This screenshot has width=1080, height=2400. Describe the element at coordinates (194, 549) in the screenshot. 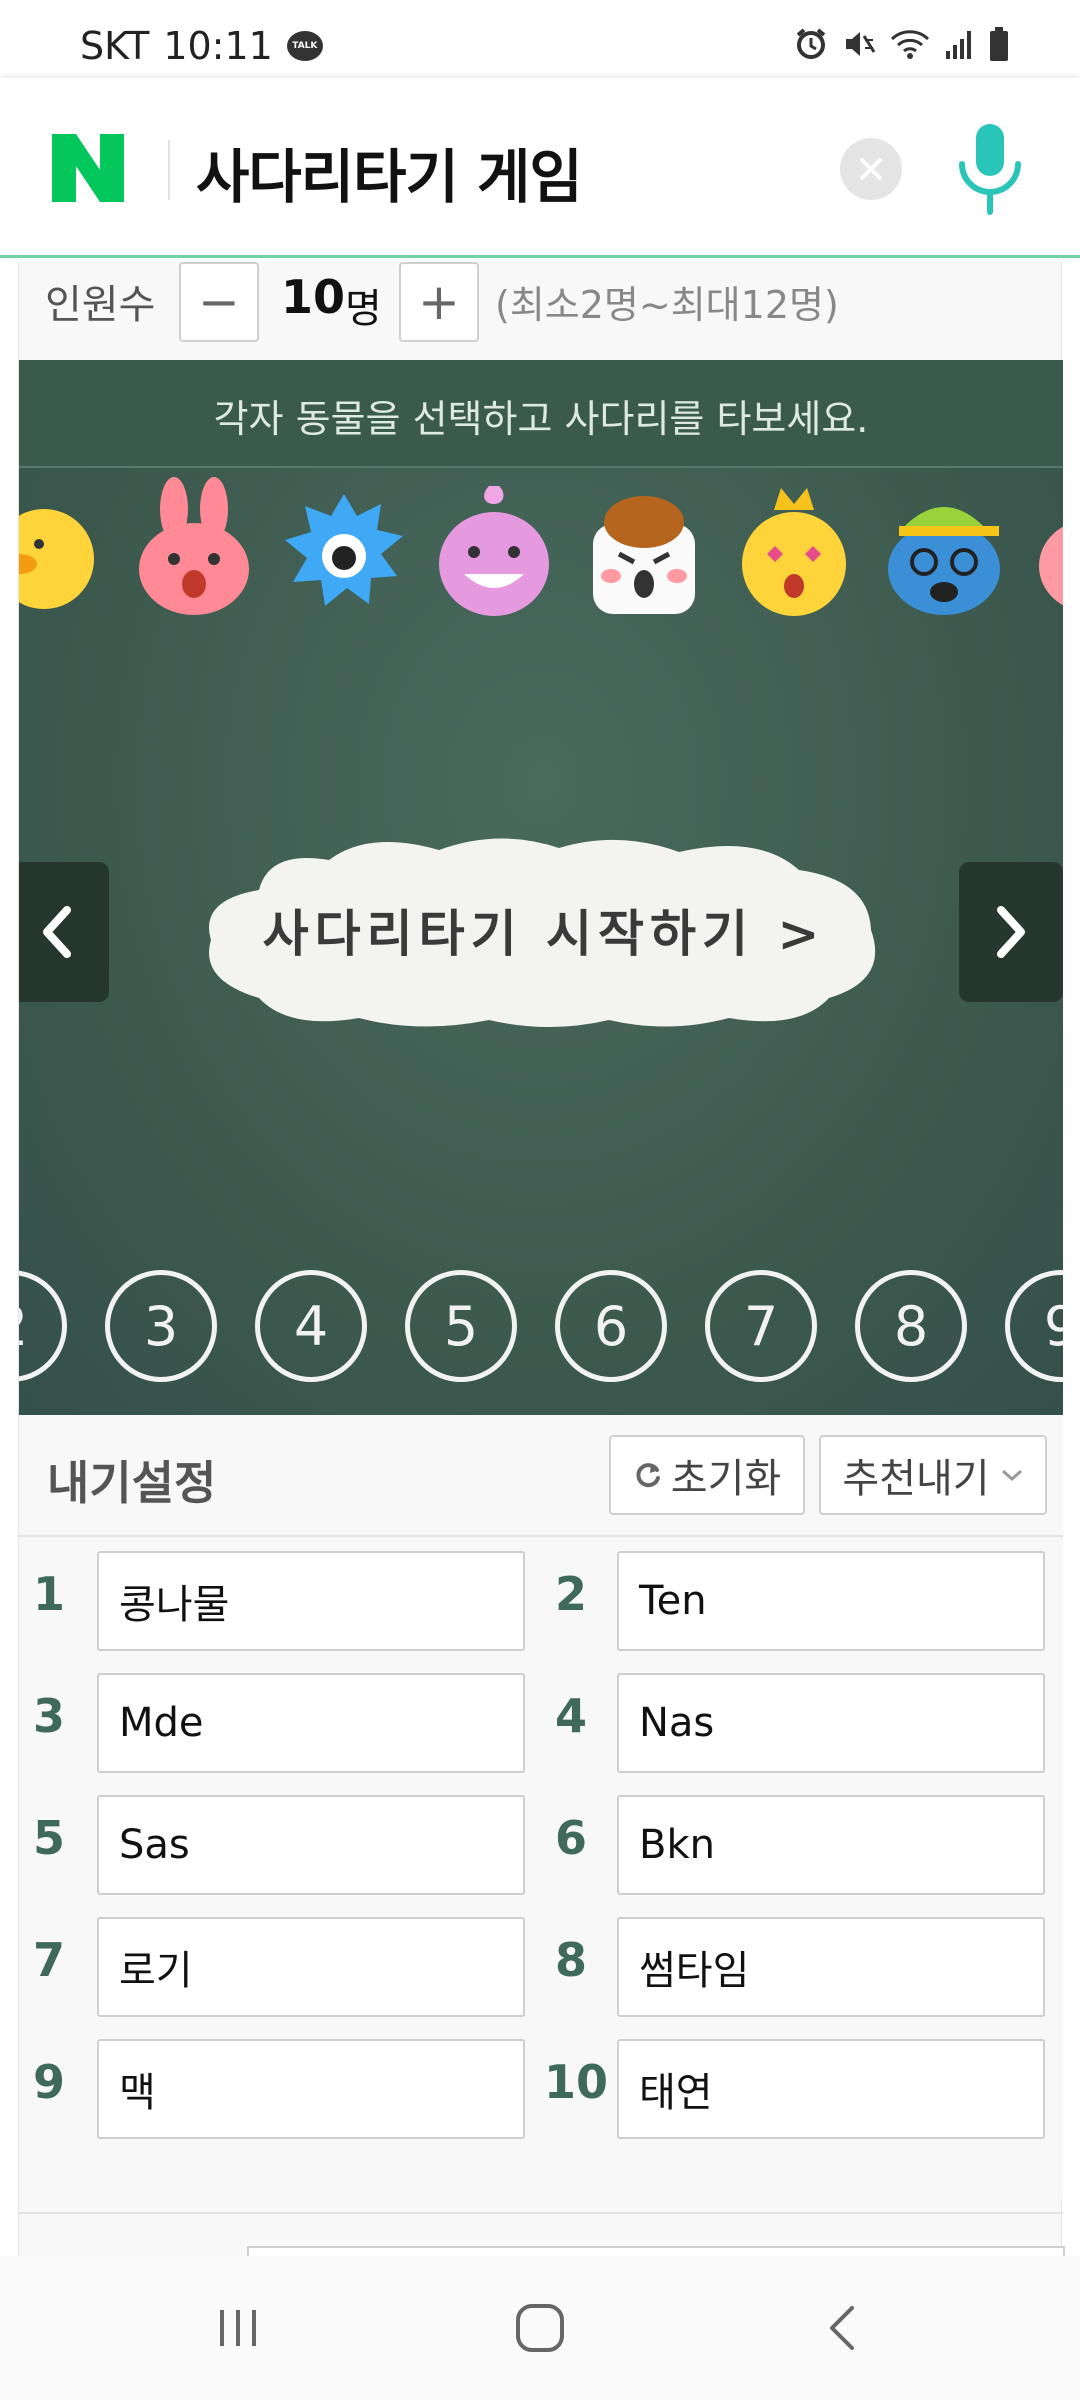

I see `rabbit-animal-icon` at that location.